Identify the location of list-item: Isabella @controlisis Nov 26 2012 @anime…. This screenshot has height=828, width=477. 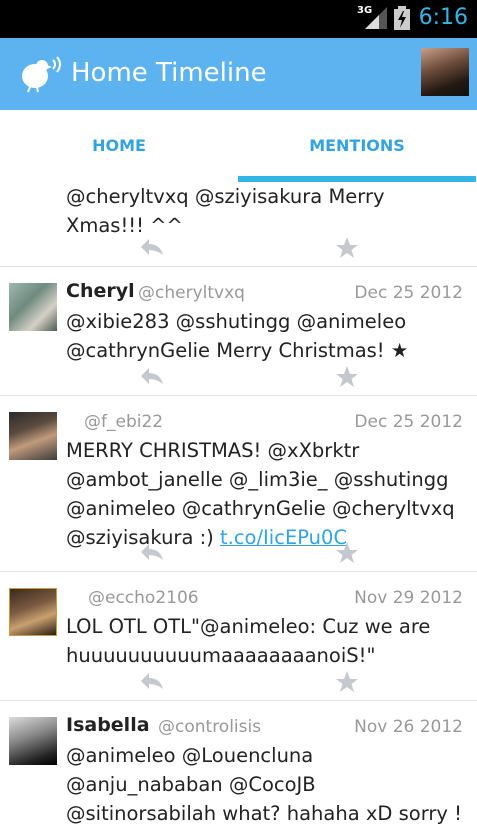
(238, 763).